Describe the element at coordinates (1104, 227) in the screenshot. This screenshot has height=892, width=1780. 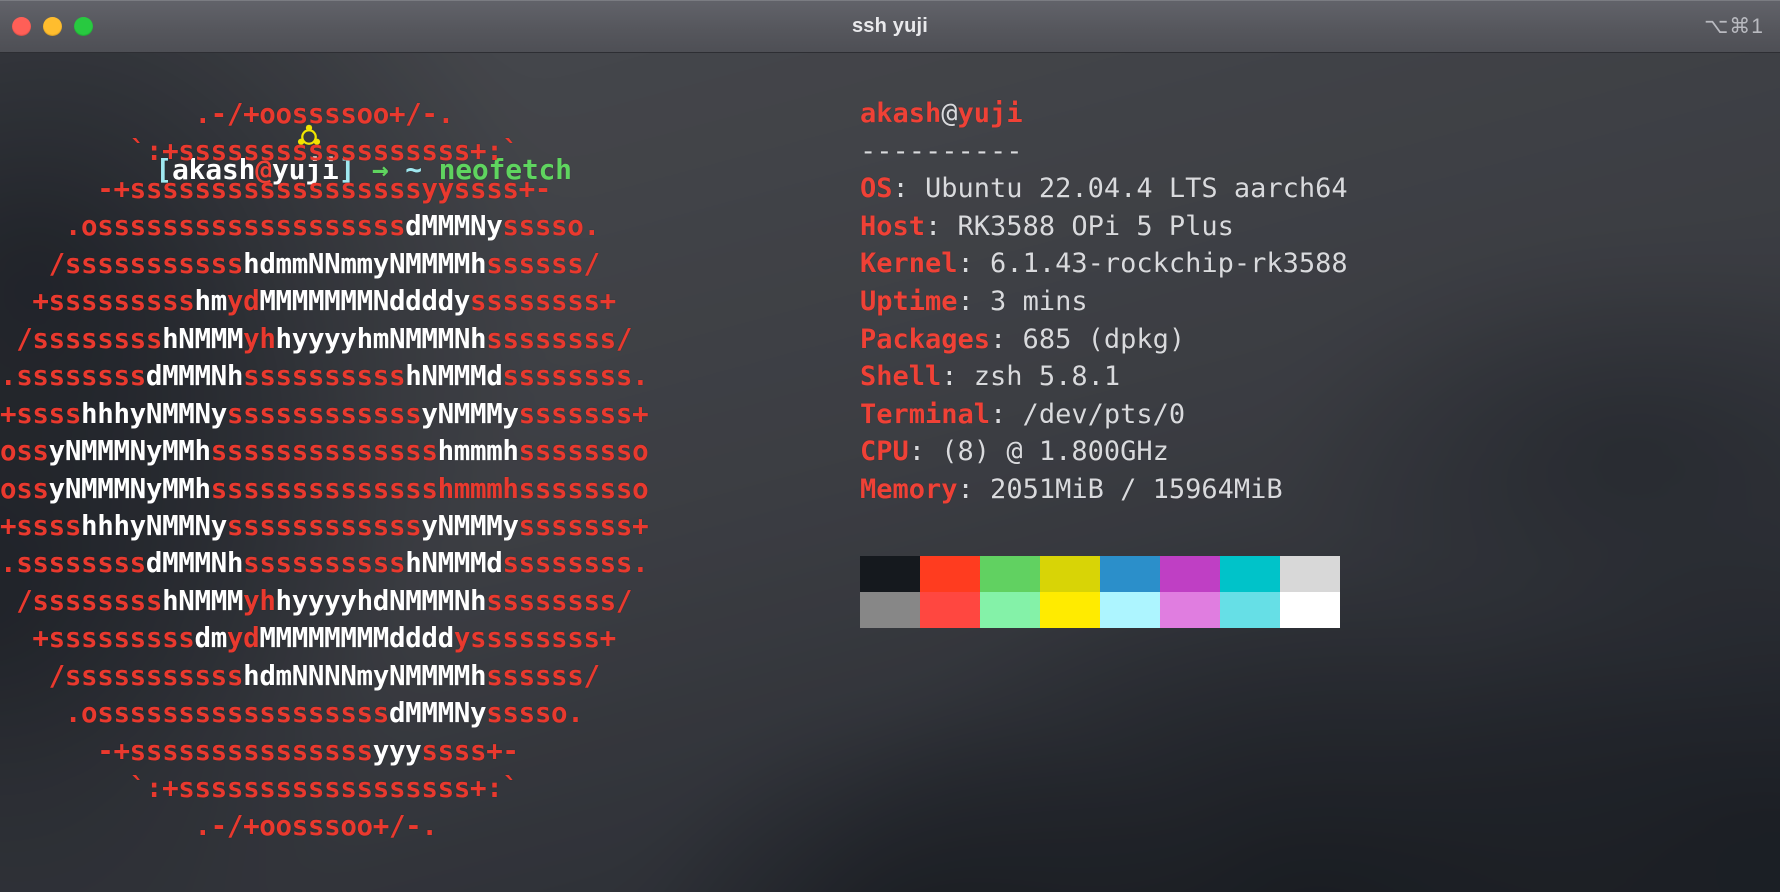
I see `neofetch-entry-host: Host: RK3588 OPi 5 Plus` at that location.